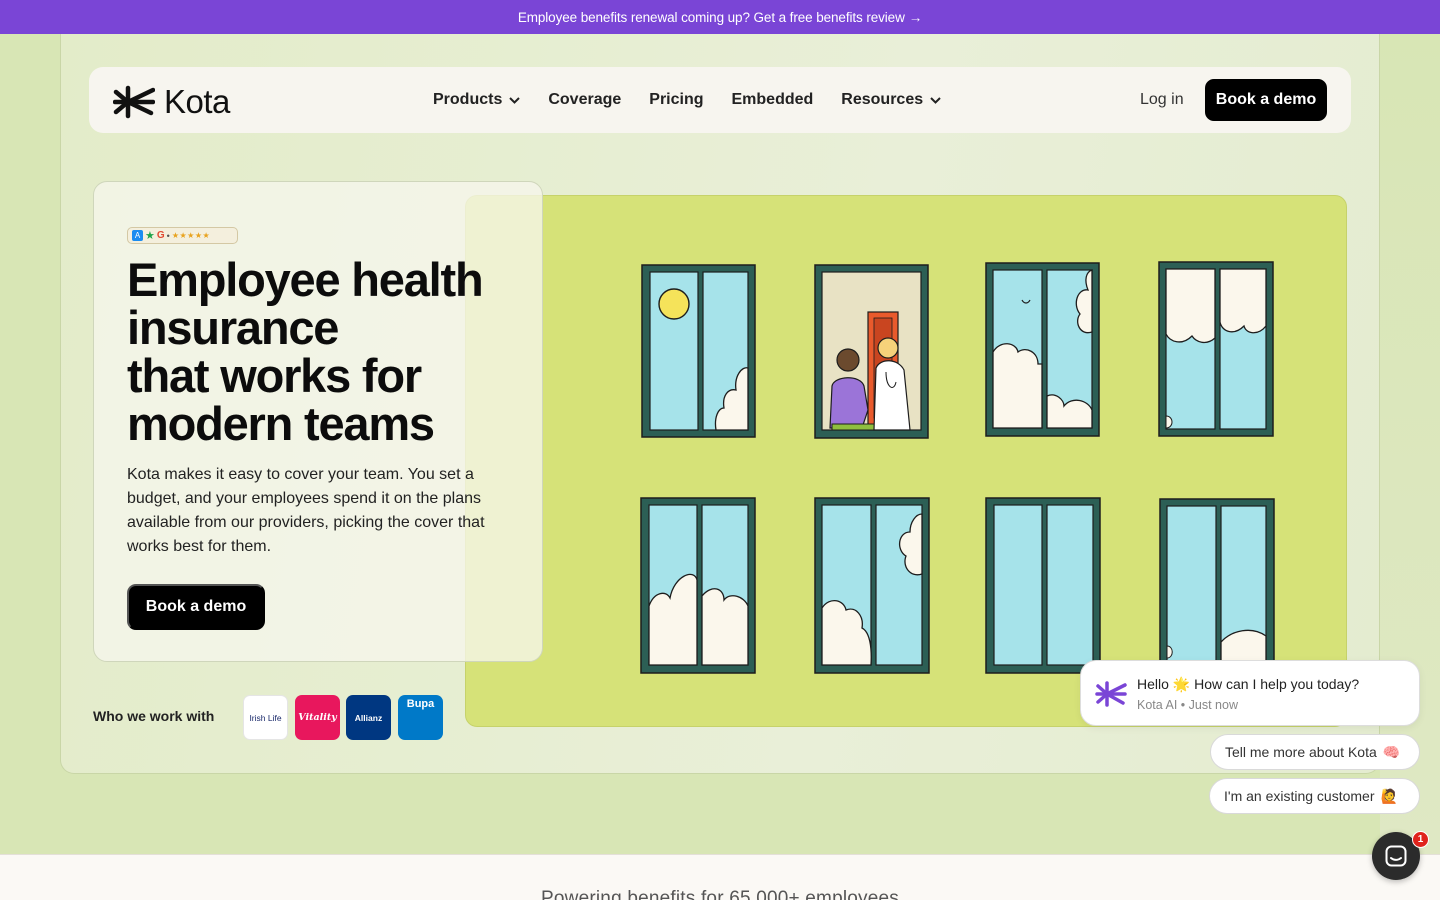 The height and width of the screenshot is (900, 1440). Describe the element at coordinates (1181, 684) in the screenshot. I see `sparkle-emoji-icon: 🌟` at that location.